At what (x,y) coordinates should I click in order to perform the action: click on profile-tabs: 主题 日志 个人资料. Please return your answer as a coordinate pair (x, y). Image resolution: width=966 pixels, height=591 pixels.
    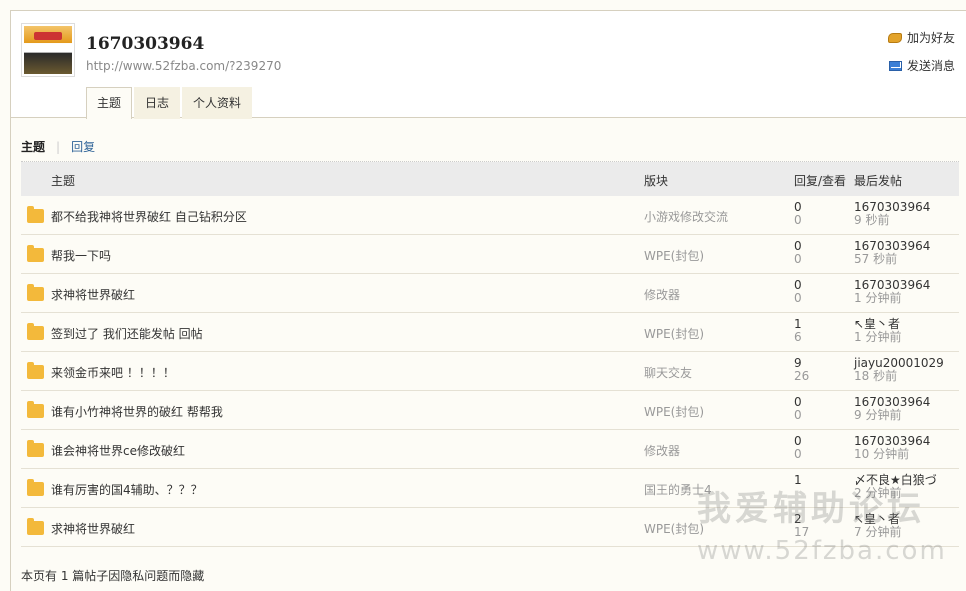
    Looking at the image, I should click on (169, 103).